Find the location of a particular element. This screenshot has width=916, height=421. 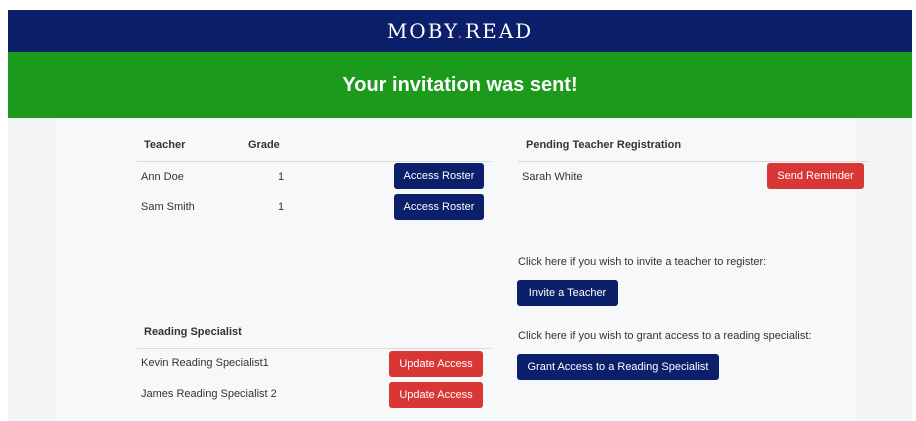

moby-read-logo: MOBY.READ is located at coordinates (460, 31).